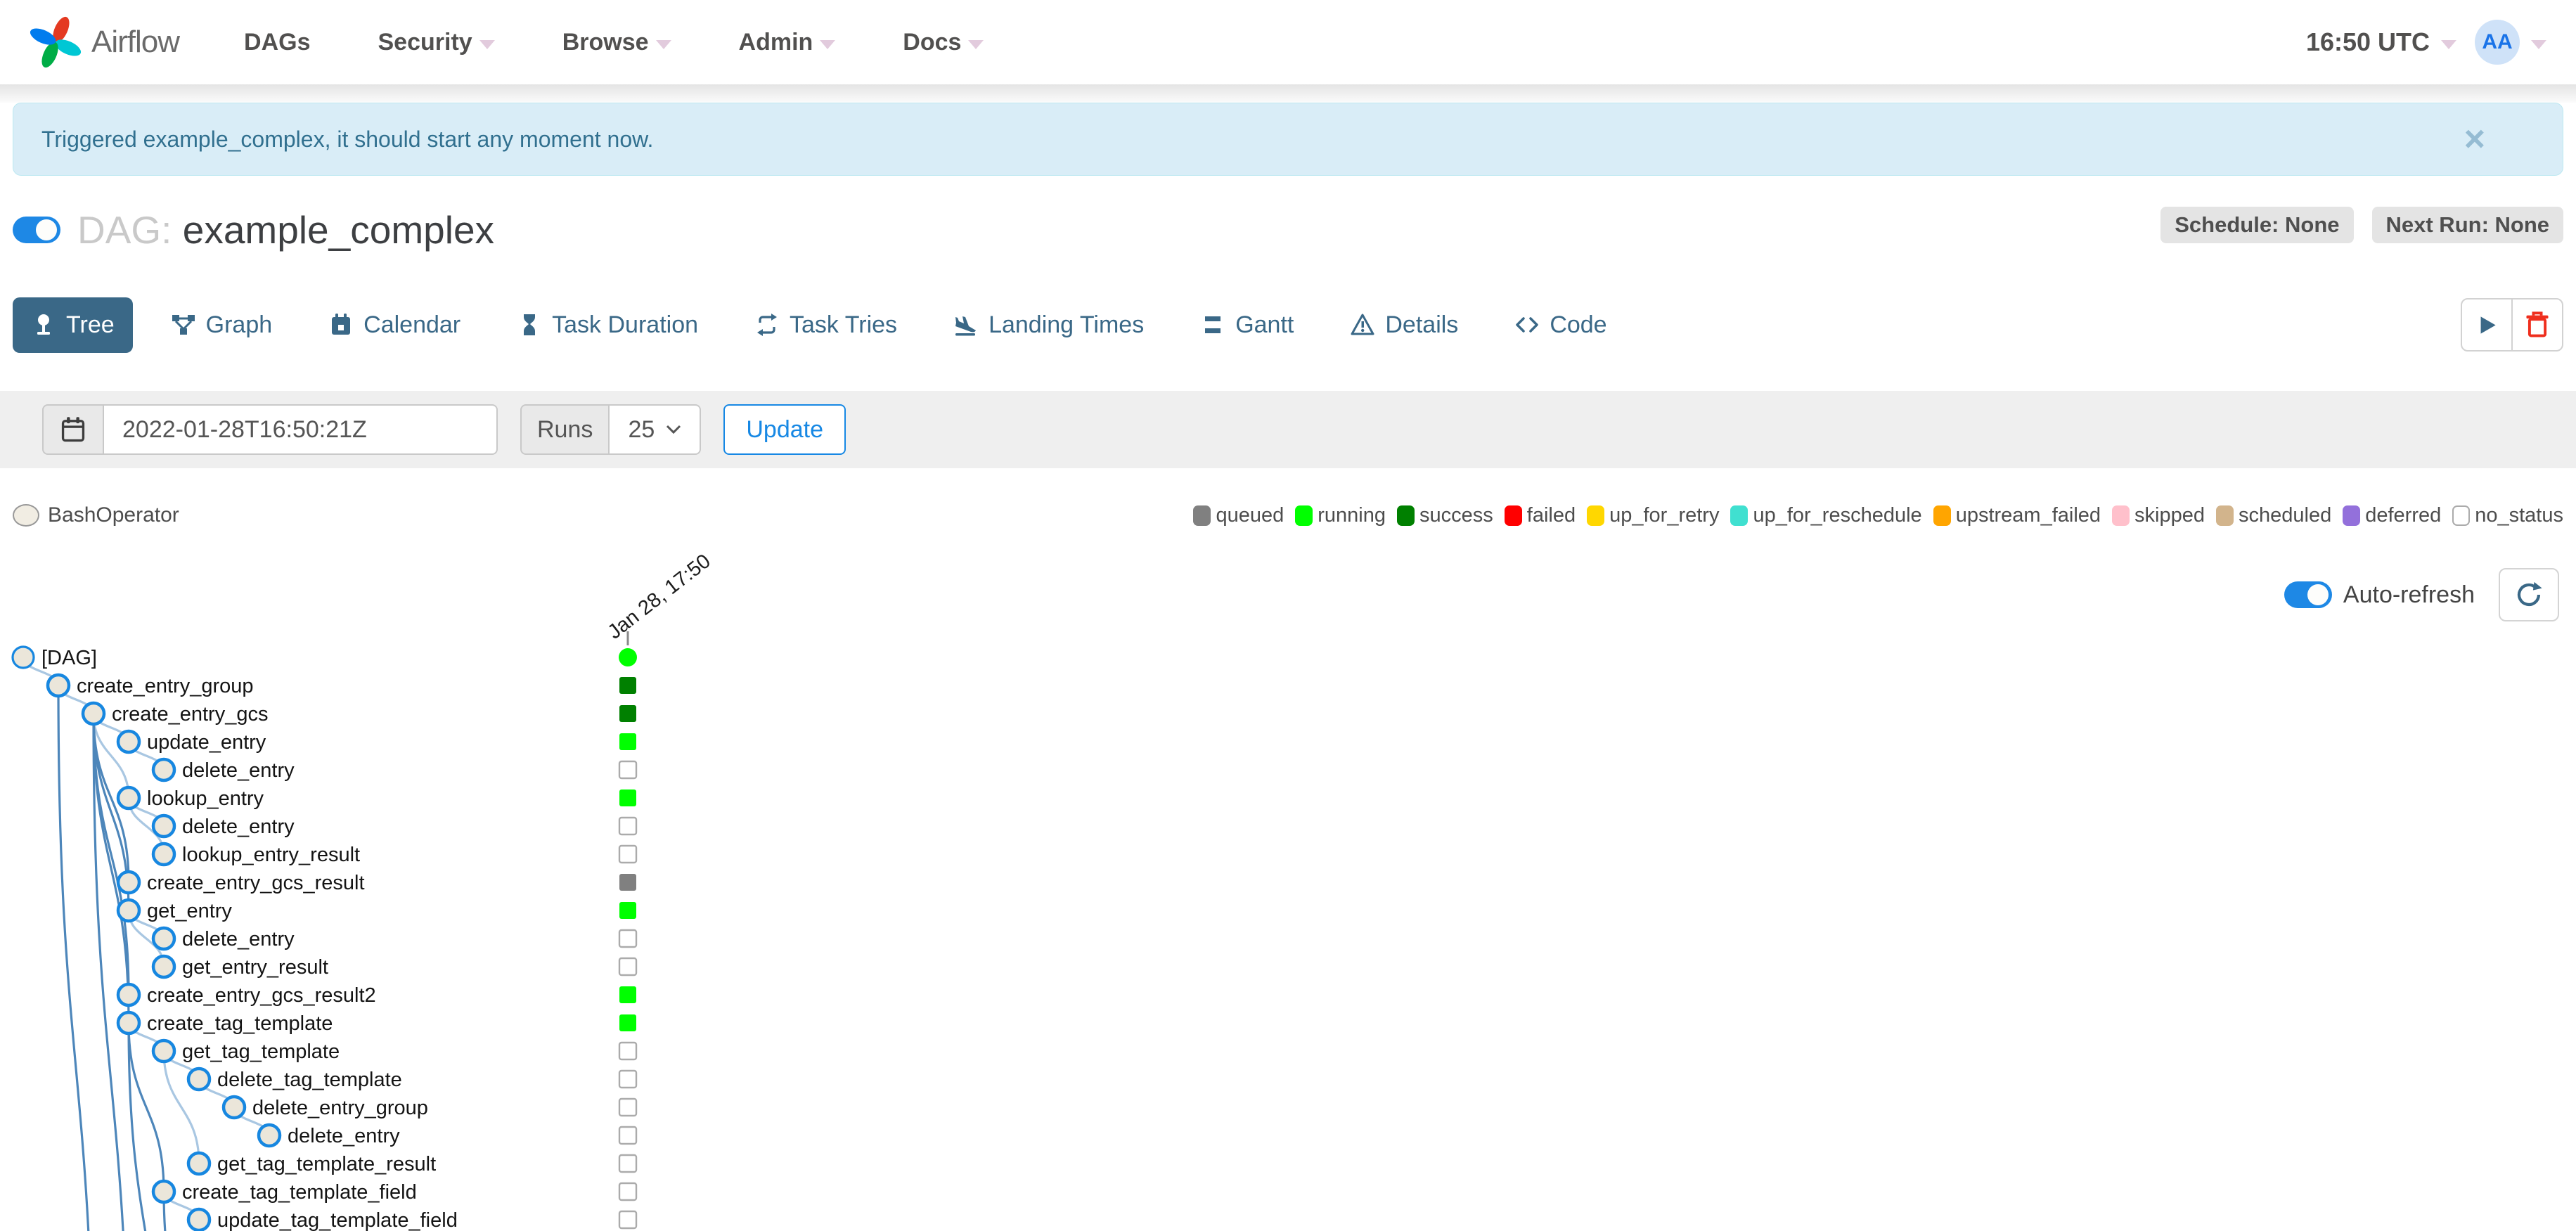 This screenshot has height=1231, width=2576. Describe the element at coordinates (205, 798) in the screenshot. I see `task-label: lookup_entry` at that location.